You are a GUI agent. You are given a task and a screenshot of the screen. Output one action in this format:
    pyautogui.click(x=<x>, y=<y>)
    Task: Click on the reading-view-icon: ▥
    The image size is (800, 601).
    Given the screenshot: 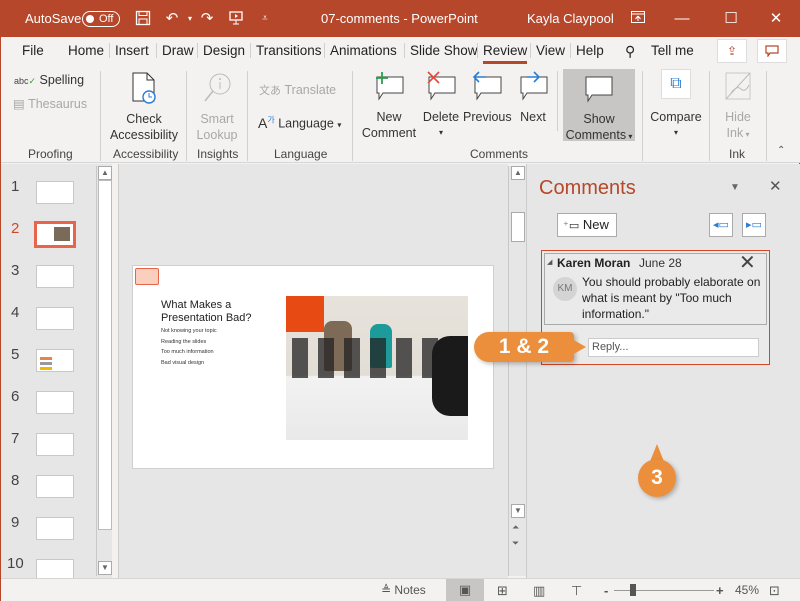 What is the action you would take?
    pyautogui.click(x=539, y=591)
    